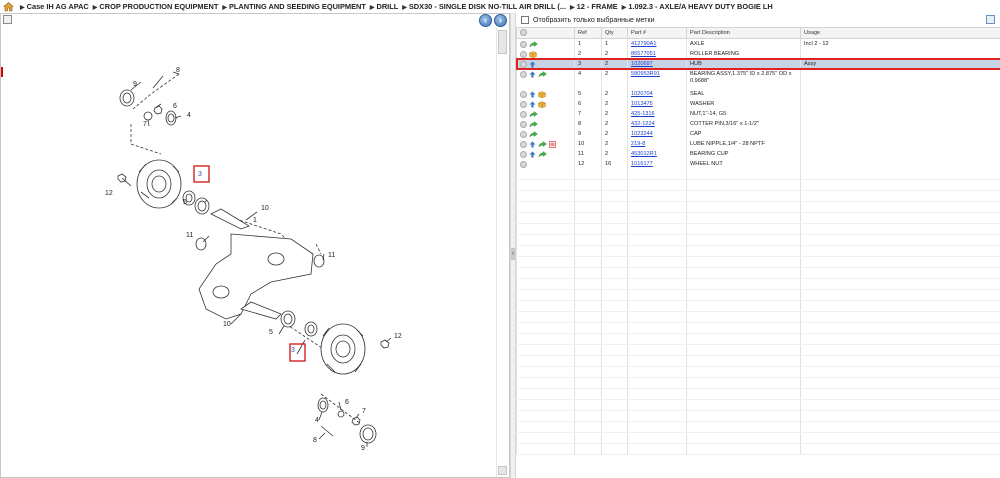  Describe the element at coordinates (614, 43) in the screenshot. I see `qty-cell: 1` at that location.